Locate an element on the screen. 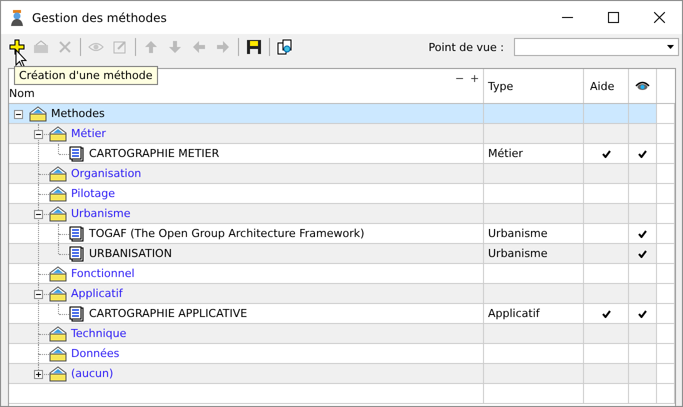 The width and height of the screenshot is (683, 407). tree-item-label: (aucun) is located at coordinates (92, 373).